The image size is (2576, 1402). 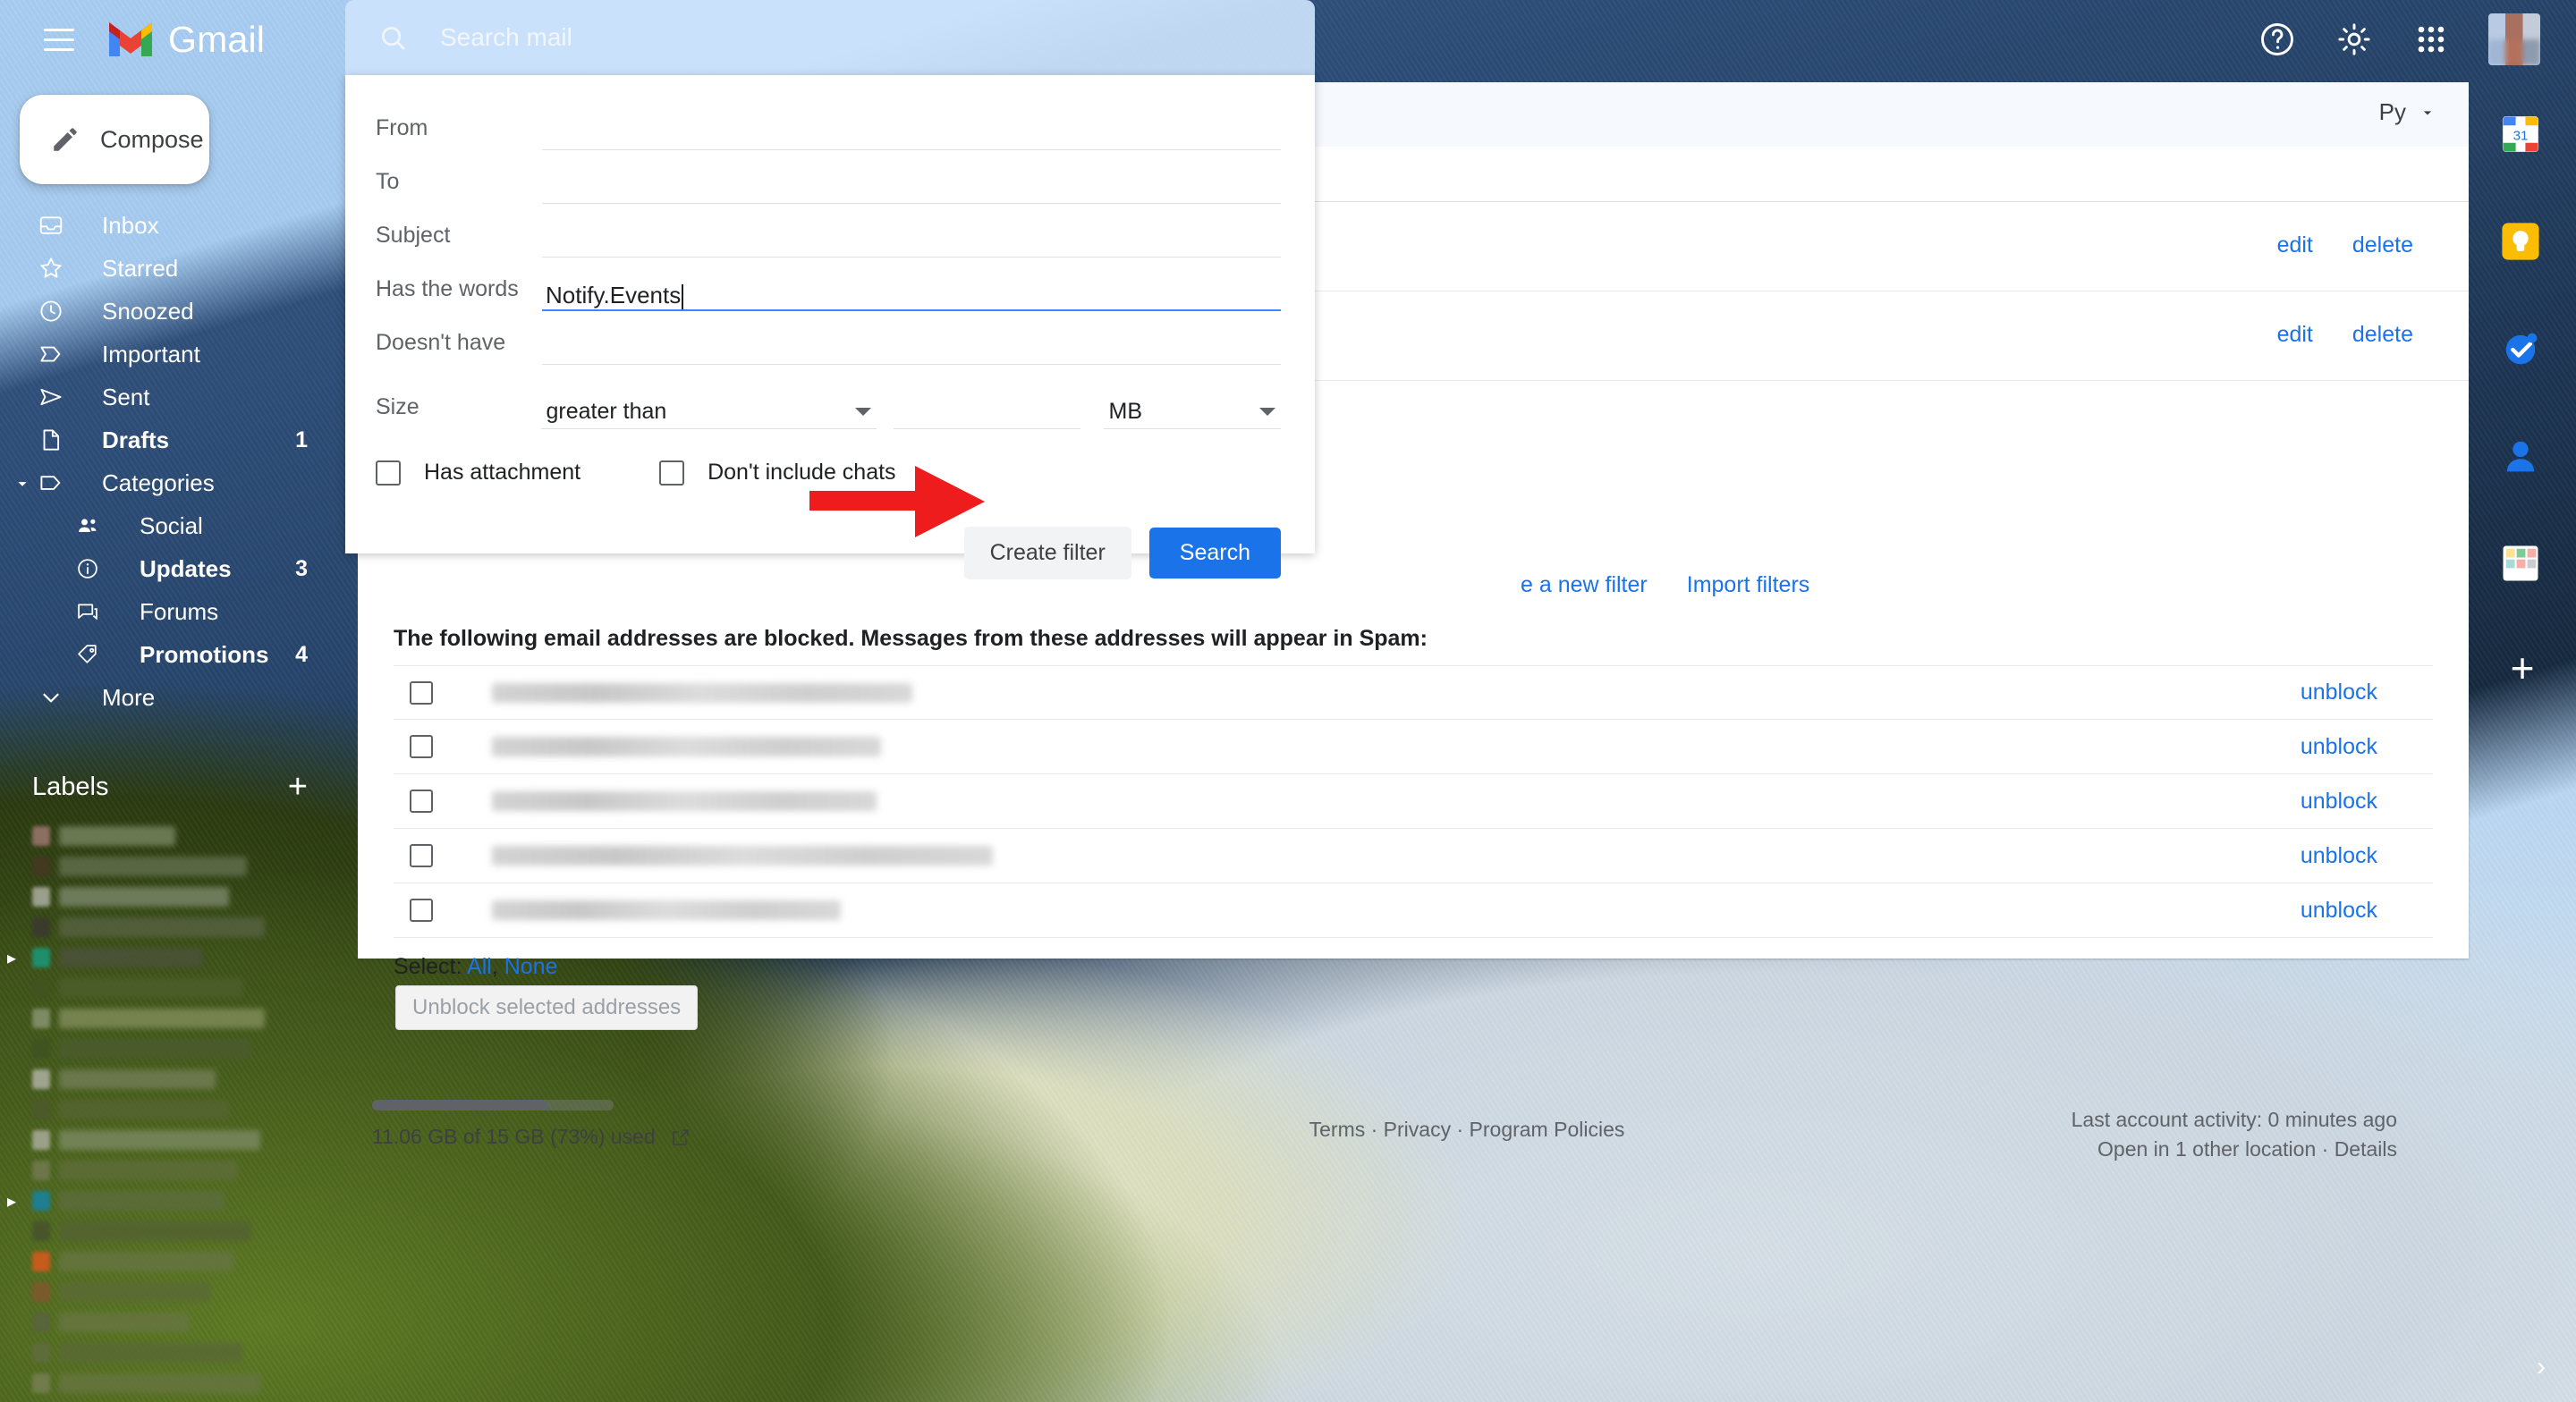 I want to click on search-input: Search mail, so click(x=506, y=37).